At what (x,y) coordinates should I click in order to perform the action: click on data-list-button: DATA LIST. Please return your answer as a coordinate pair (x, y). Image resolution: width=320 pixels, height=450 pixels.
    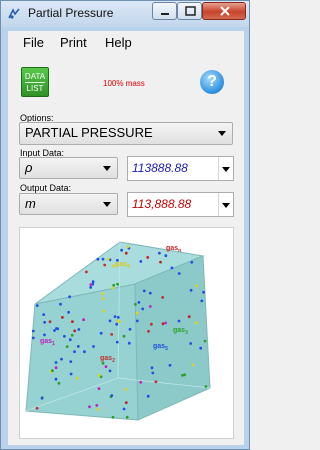
    Looking at the image, I should click on (35, 82).